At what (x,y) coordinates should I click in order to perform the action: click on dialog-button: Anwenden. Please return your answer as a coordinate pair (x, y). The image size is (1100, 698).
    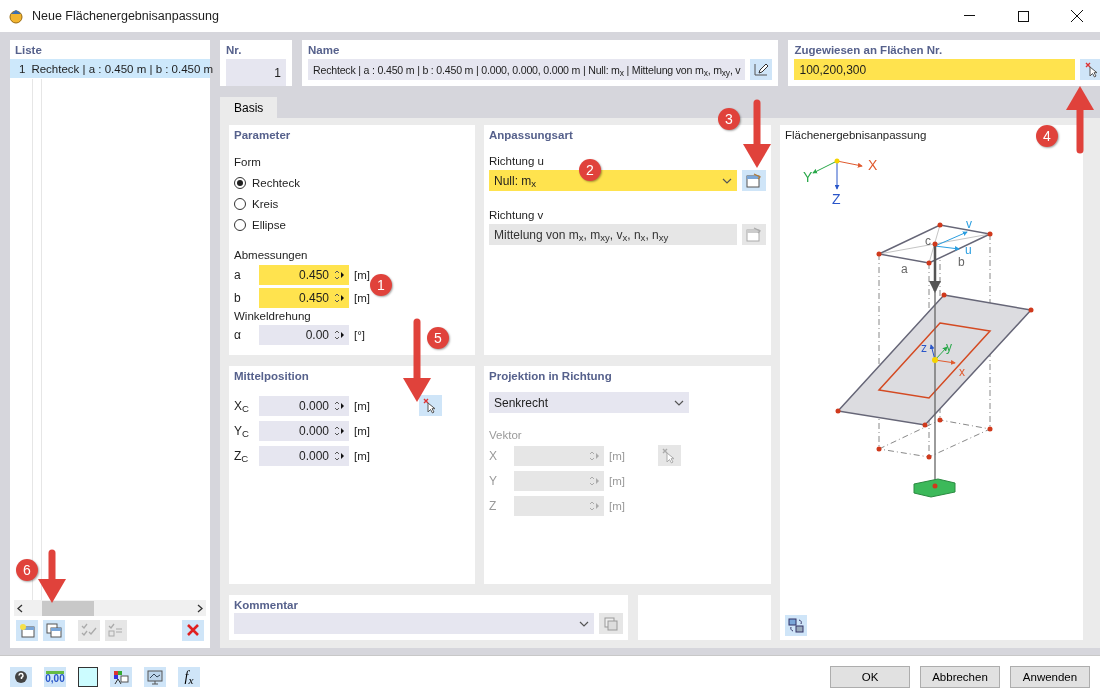
    Looking at the image, I should click on (1050, 677).